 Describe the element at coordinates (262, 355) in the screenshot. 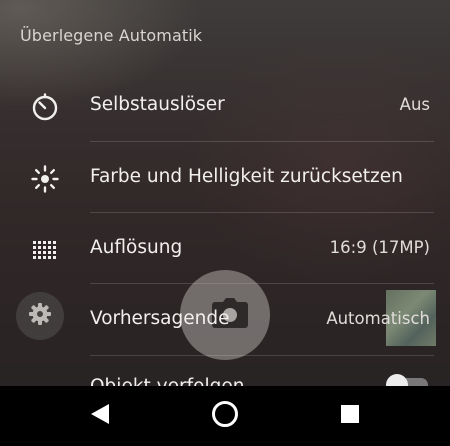

I see `divider` at that location.